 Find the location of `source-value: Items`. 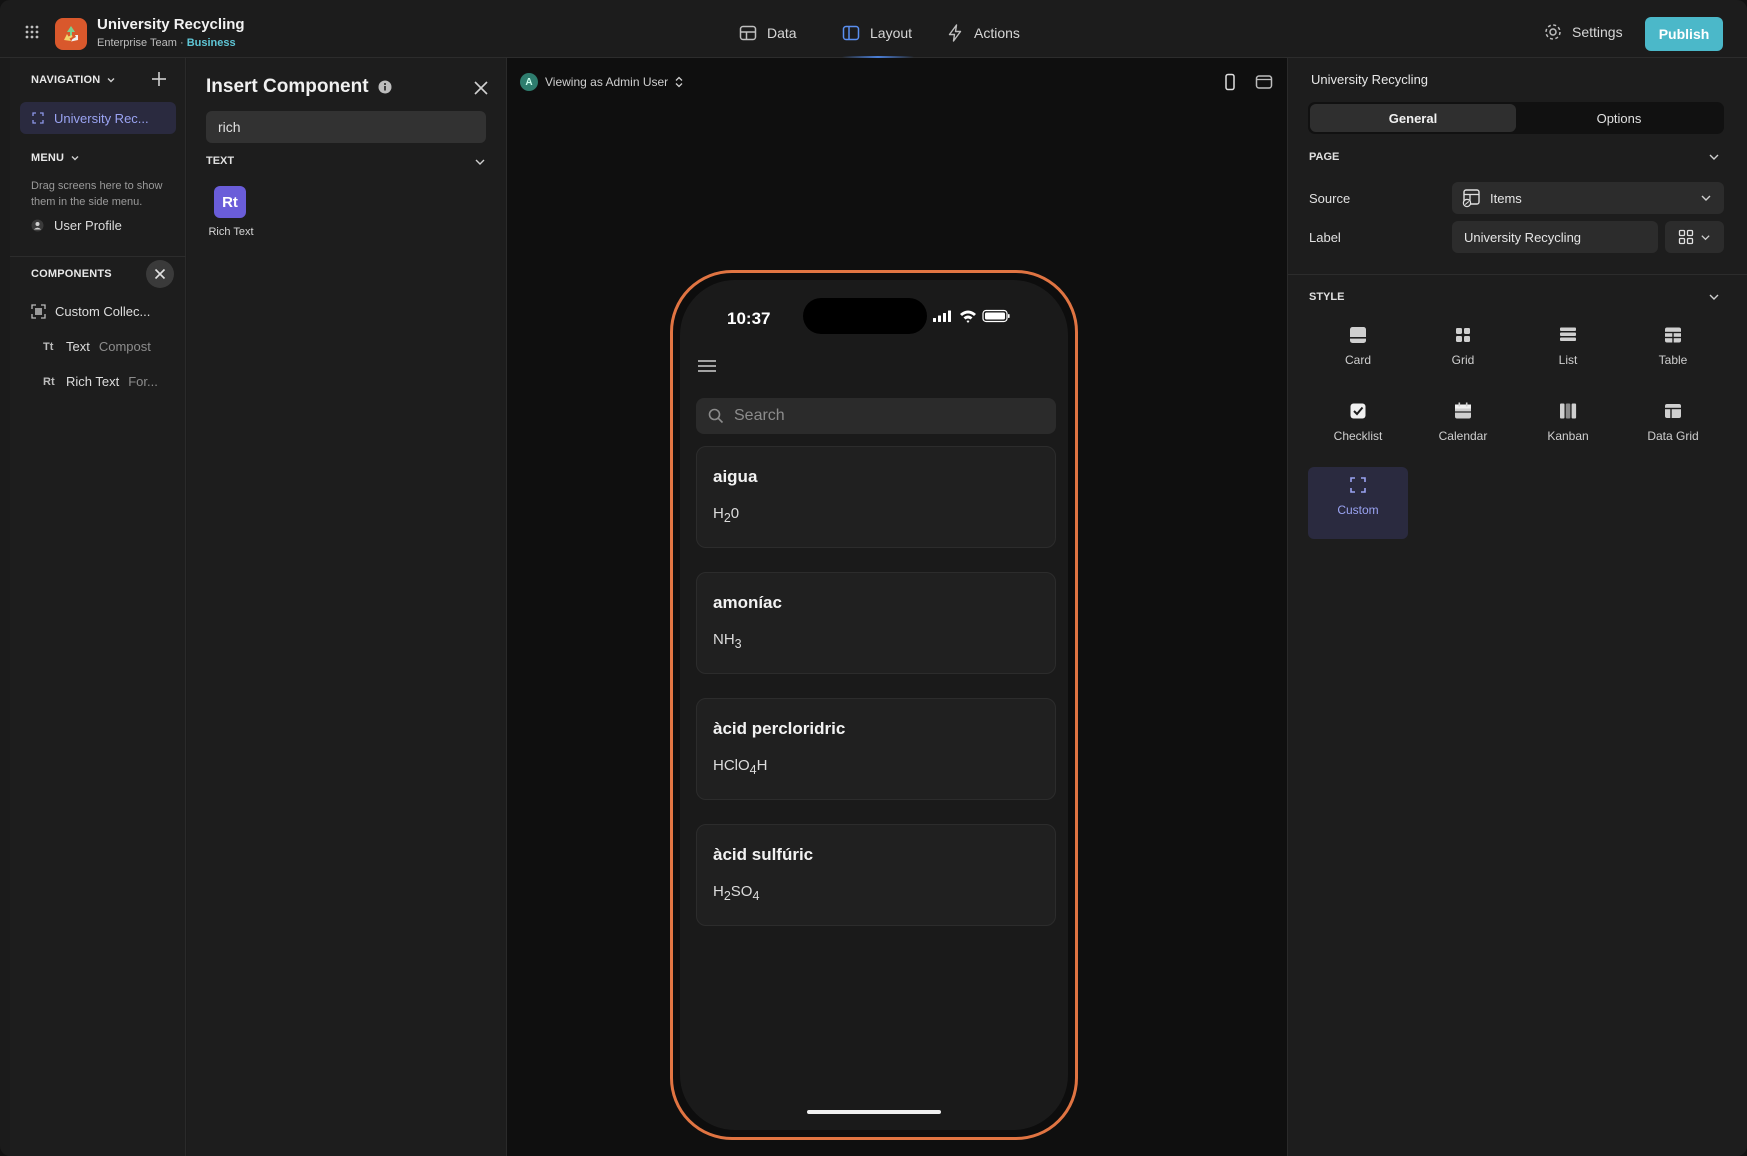

source-value: Items is located at coordinates (1506, 198).